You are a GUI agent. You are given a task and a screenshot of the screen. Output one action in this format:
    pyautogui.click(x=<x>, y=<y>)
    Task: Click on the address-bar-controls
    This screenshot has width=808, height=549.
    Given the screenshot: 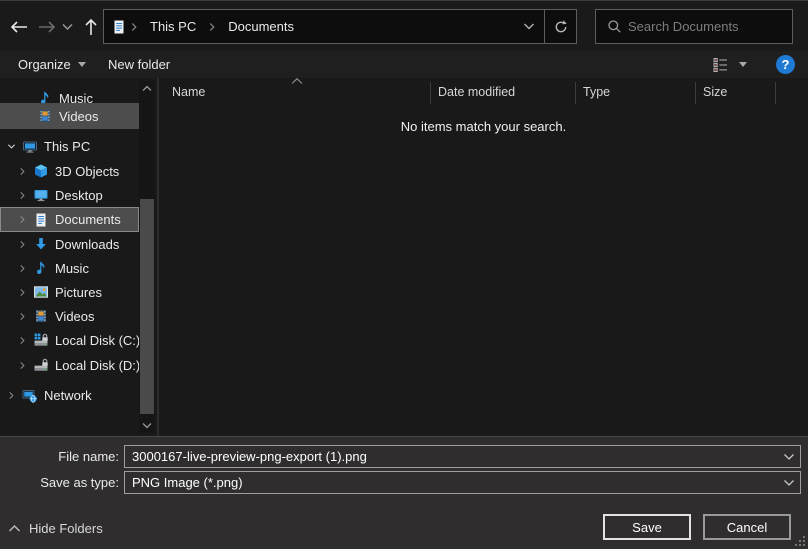 What is the action you would take?
    pyautogui.click(x=545, y=26)
    